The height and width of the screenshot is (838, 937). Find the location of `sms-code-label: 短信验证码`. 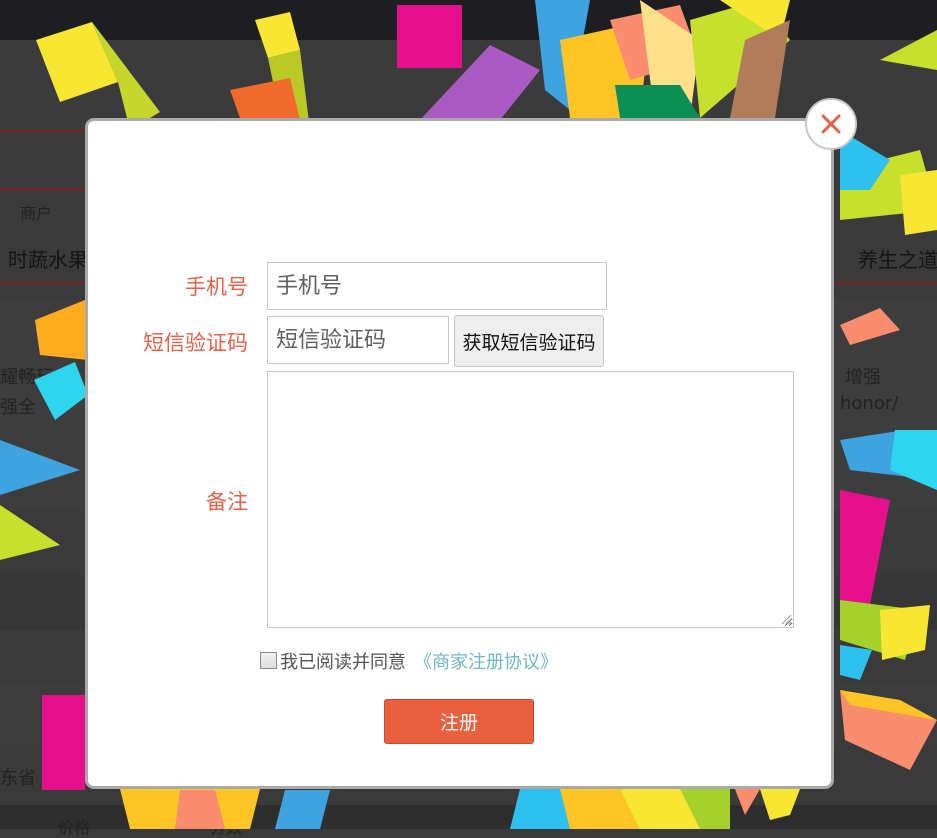

sms-code-label: 短信验证码 is located at coordinates (195, 343).